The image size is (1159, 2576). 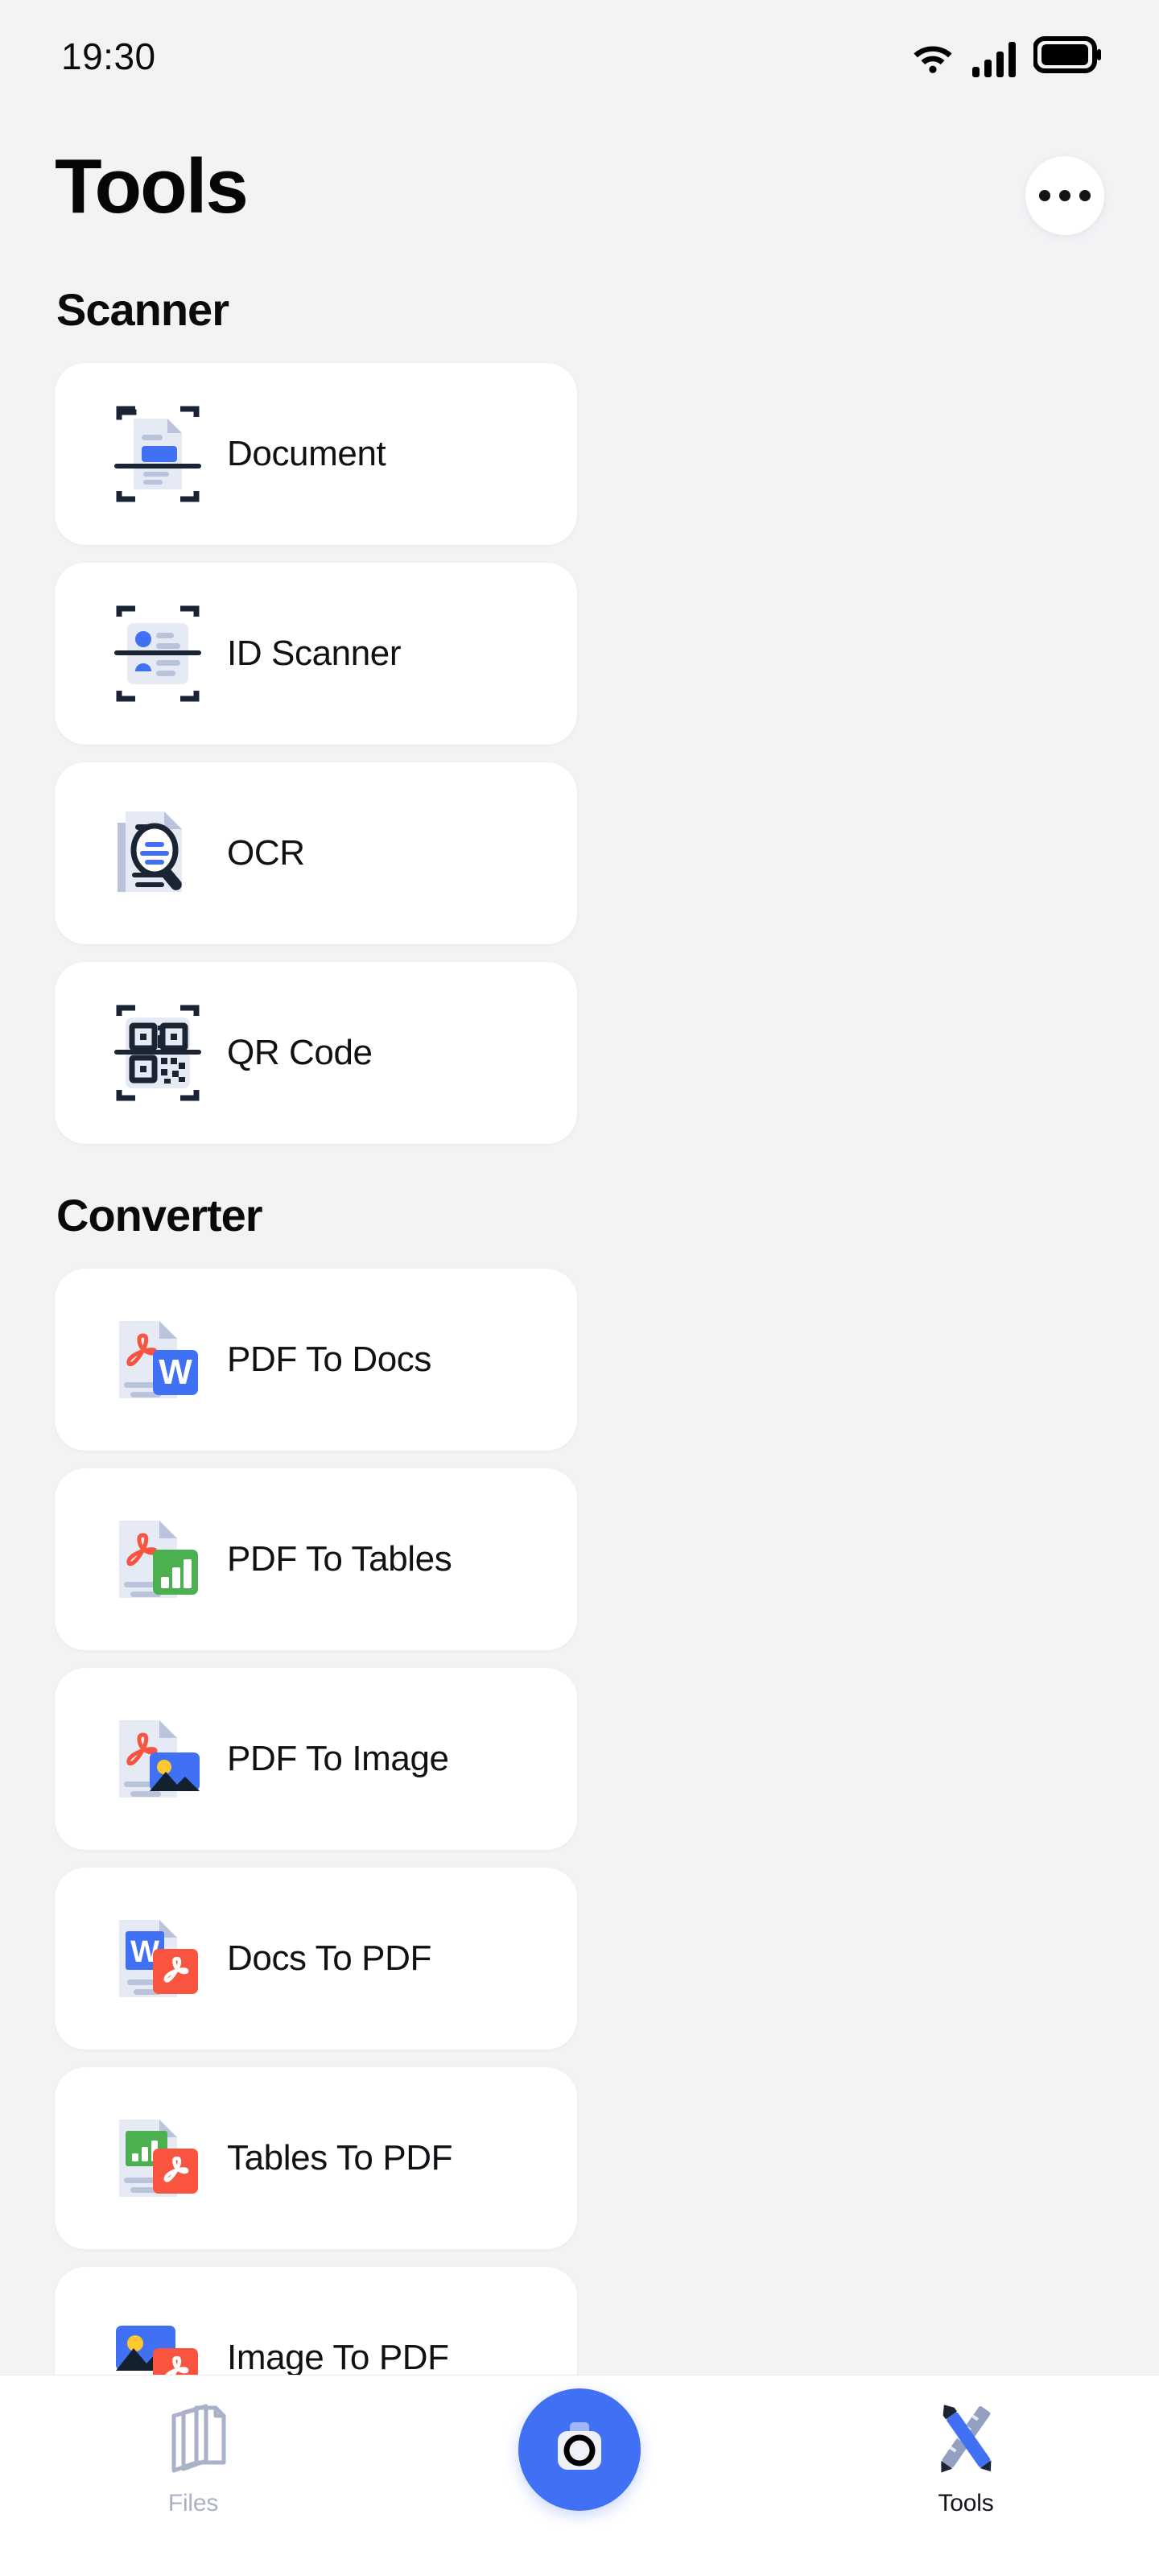 I want to click on tool-card-label: Docs To PDF, so click(x=329, y=1958).